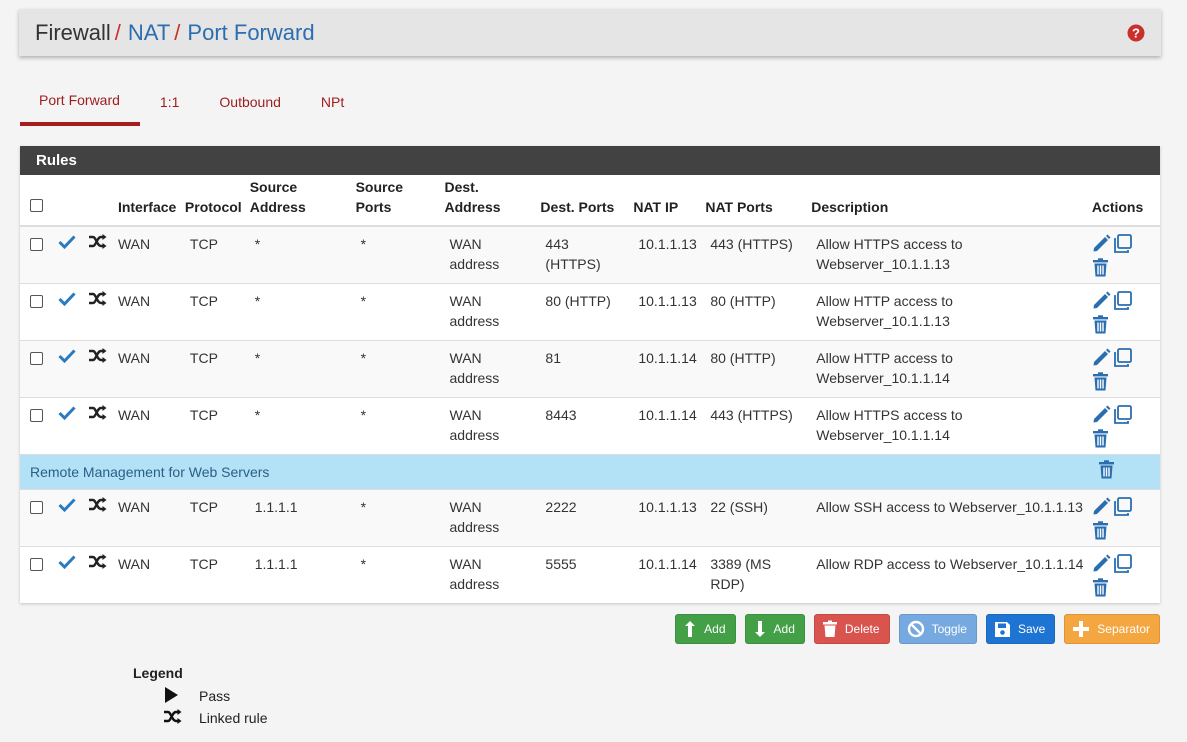  I want to click on tab-1-1: 1:1, so click(169, 102).